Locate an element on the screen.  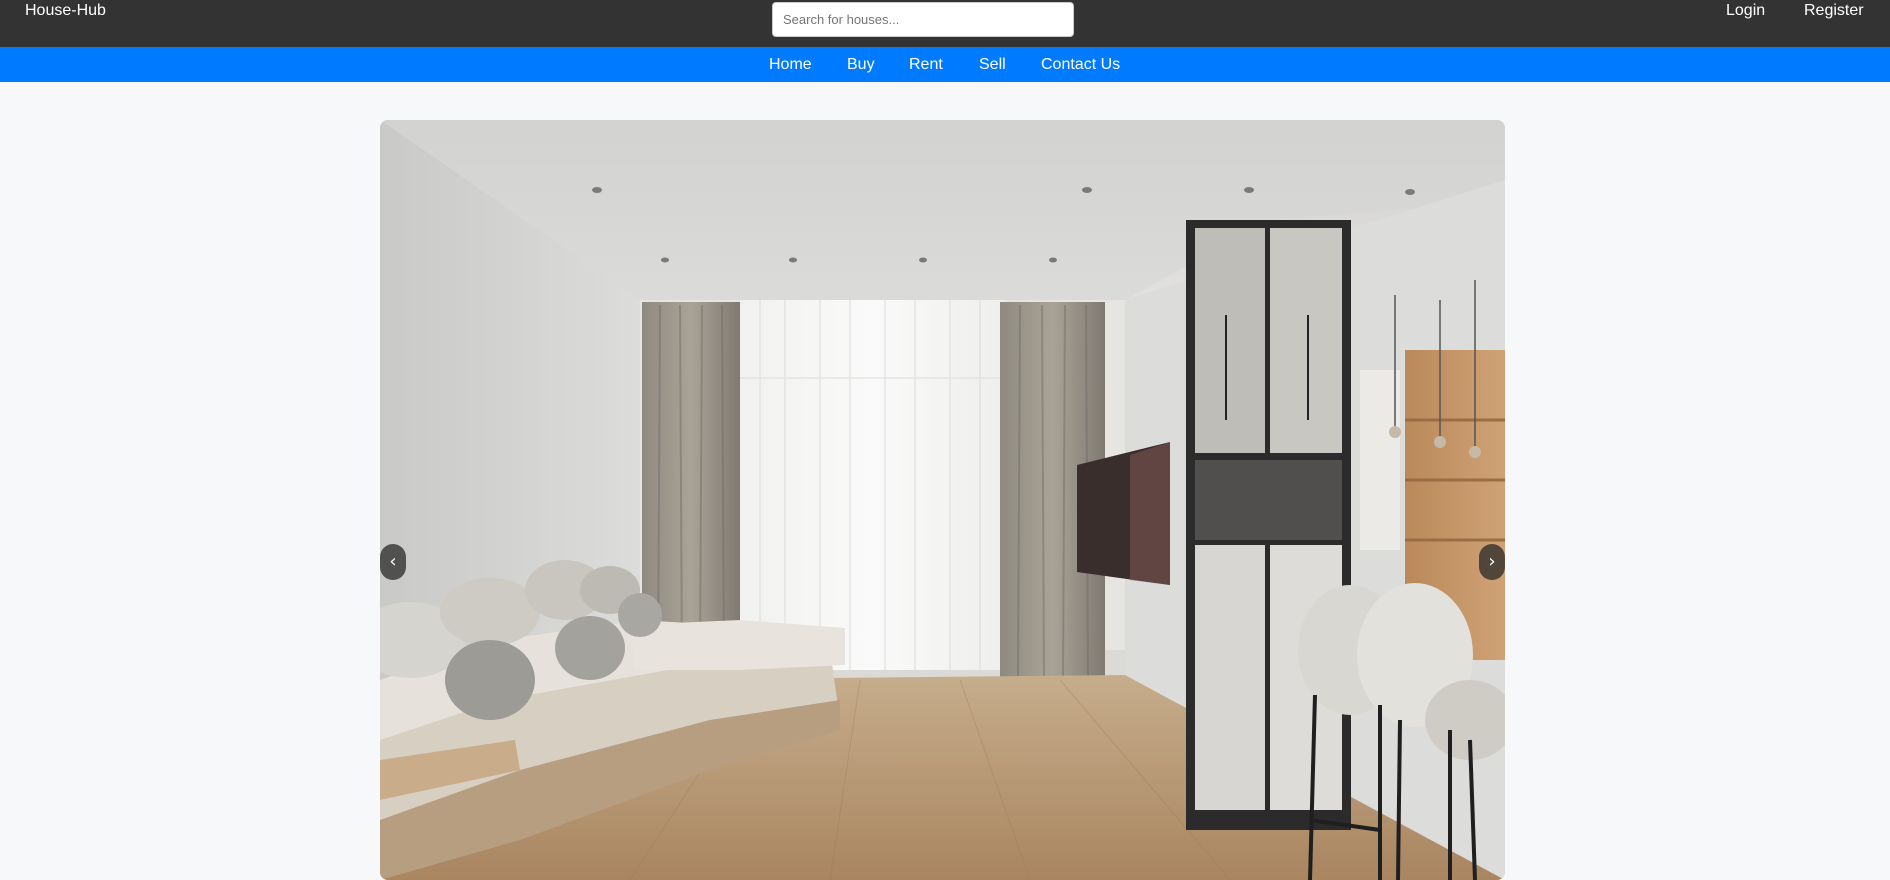
brand-logo-link: House-Hub is located at coordinates (65, 11).